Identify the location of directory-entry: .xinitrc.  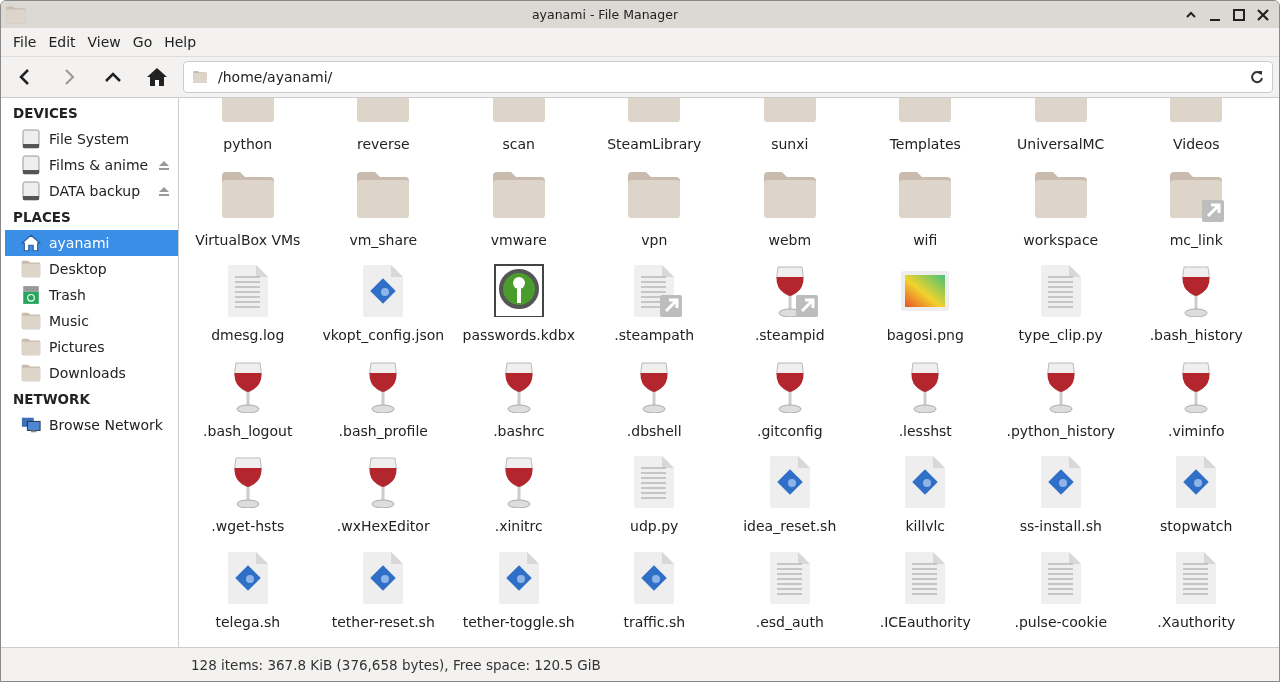
(519, 498).